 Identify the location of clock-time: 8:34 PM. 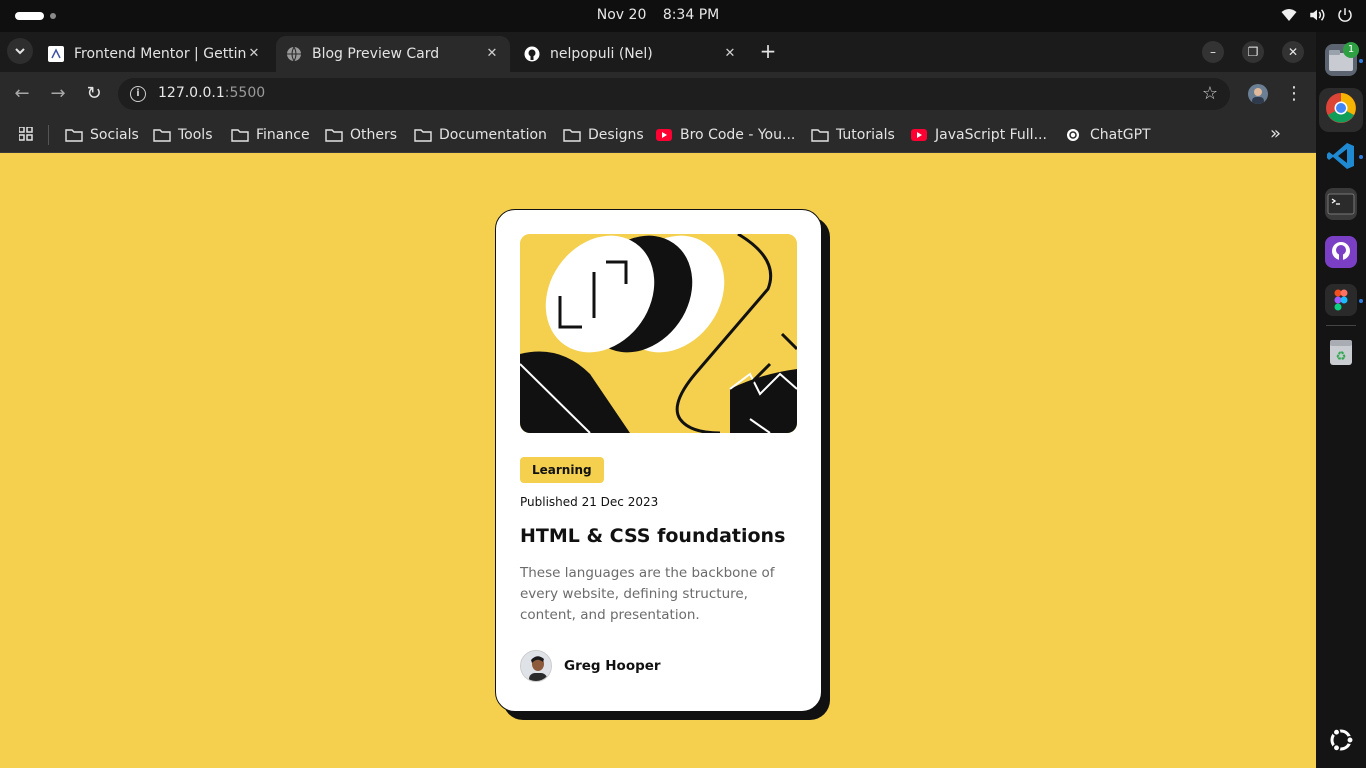
(691, 15).